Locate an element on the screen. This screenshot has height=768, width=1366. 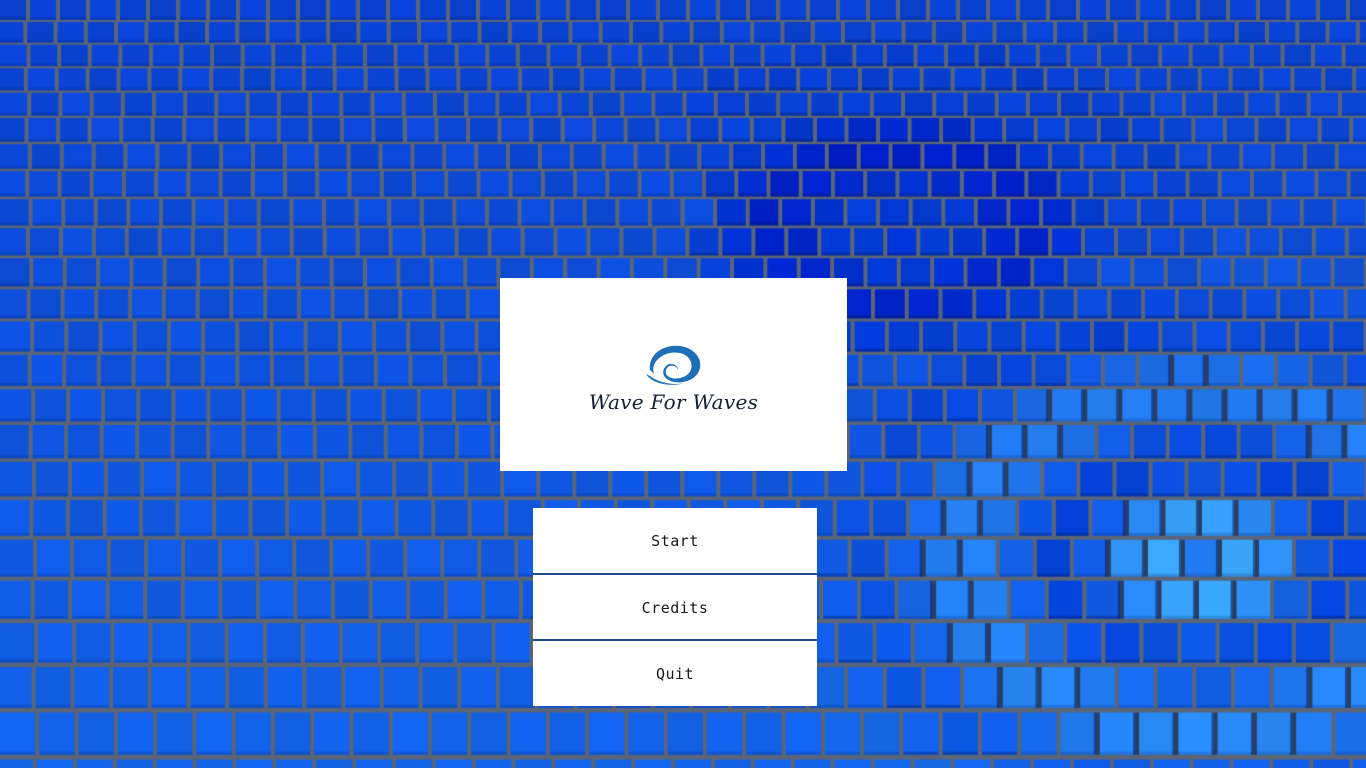
title-logo-card: Wave For Waves is located at coordinates (673, 374).